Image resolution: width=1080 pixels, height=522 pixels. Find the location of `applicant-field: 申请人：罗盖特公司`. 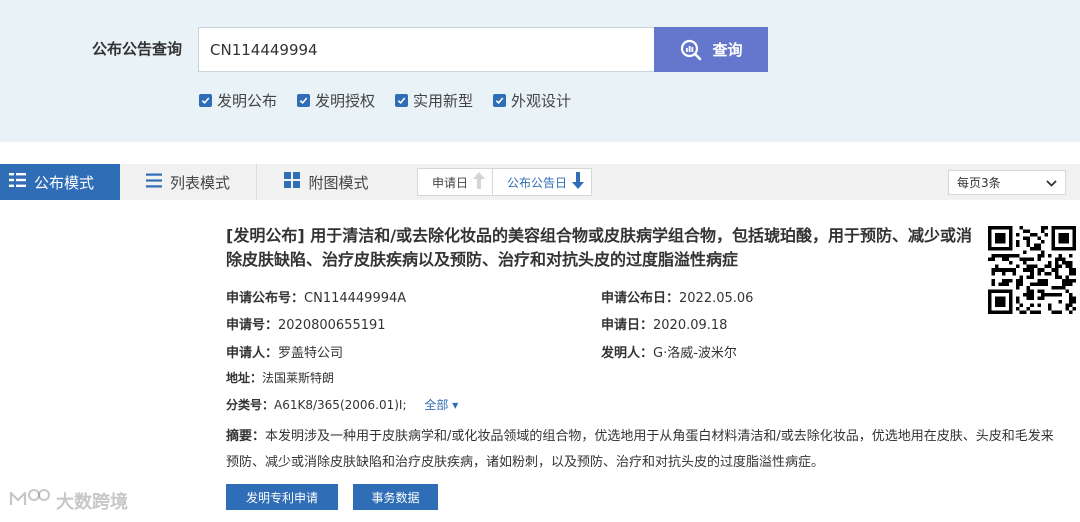

applicant-field: 申请人：罗盖特公司 is located at coordinates (285, 353).